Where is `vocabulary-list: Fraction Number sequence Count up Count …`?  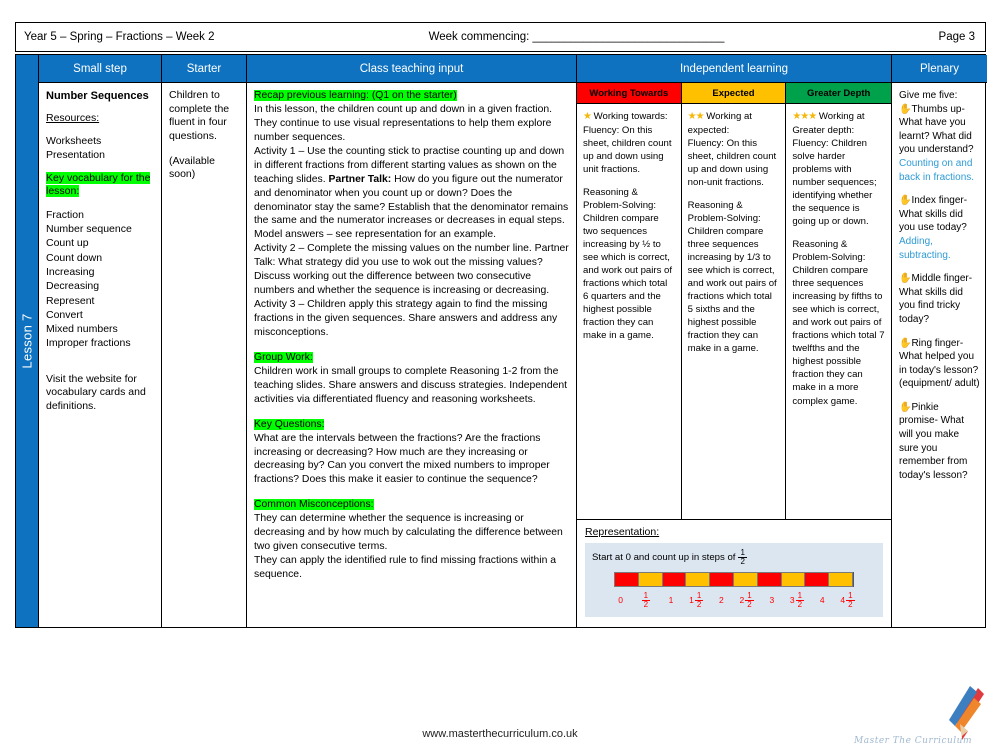 vocabulary-list: Fraction Number sequence Count up Count … is located at coordinates (100, 279).